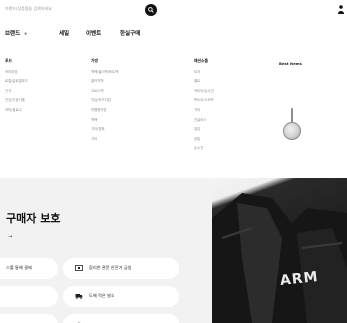 The height and width of the screenshot is (323, 347). I want to click on menu-link: 넥타이/손수건, so click(204, 91).